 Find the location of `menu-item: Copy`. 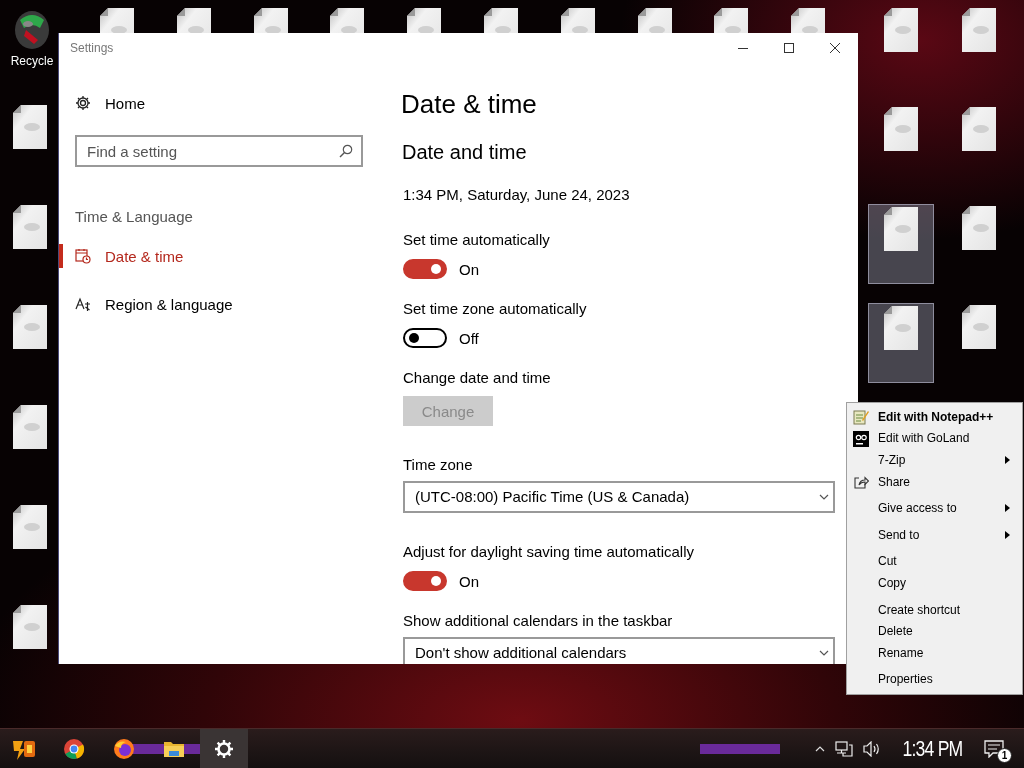

menu-item: Copy is located at coordinates (934, 583).